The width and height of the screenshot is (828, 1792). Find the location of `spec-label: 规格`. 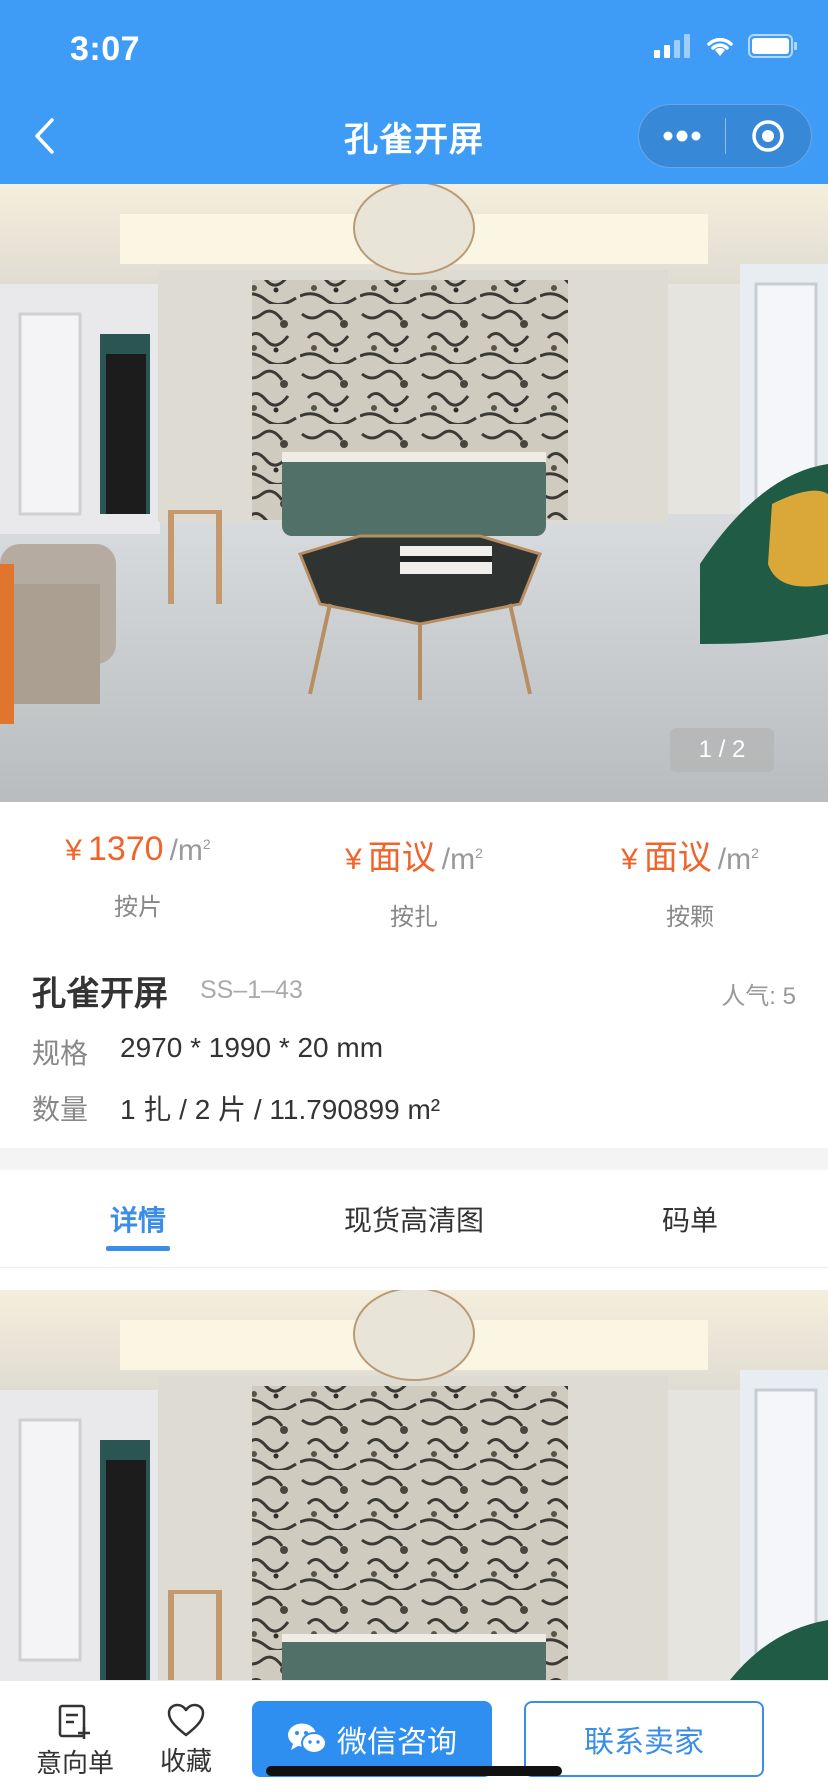

spec-label: 规格 is located at coordinates (60, 1053).